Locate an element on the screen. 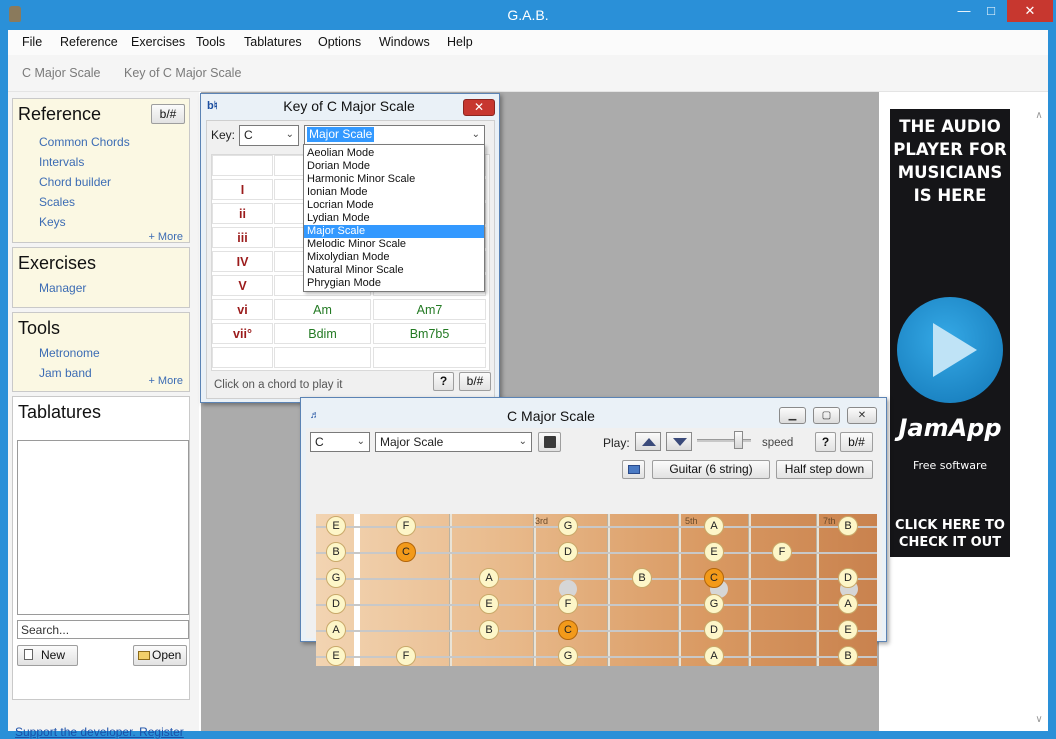 This screenshot has height=739, width=1056. dropdown-option: Natural Minor Scale is located at coordinates (394, 270).